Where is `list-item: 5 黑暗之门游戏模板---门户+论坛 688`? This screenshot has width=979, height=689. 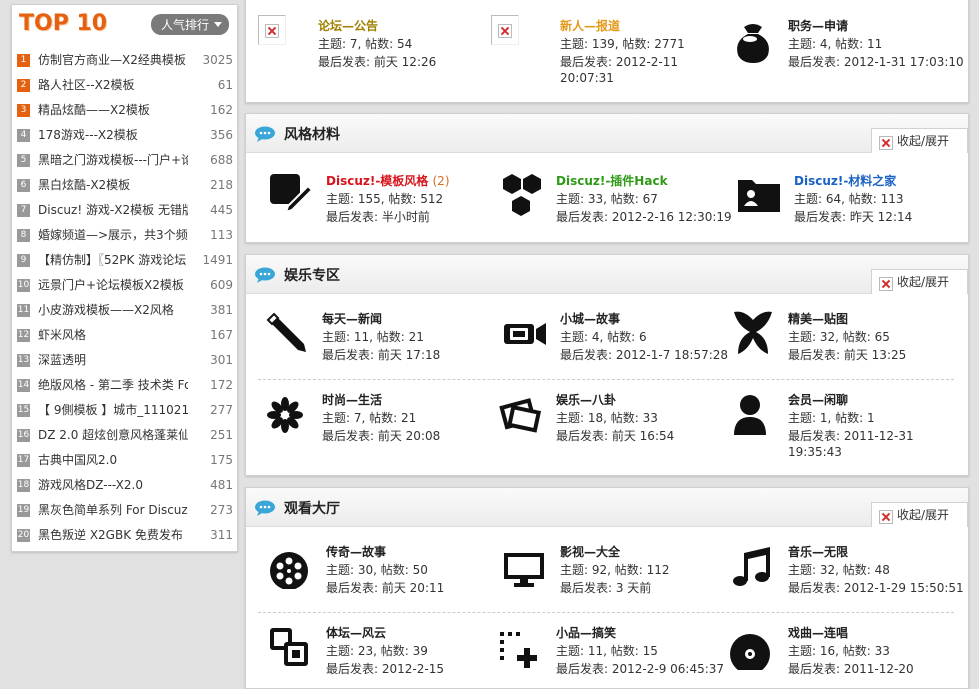
list-item: 5 黑暗之门游戏模板---门户+论坛 688 is located at coordinates (125, 162).